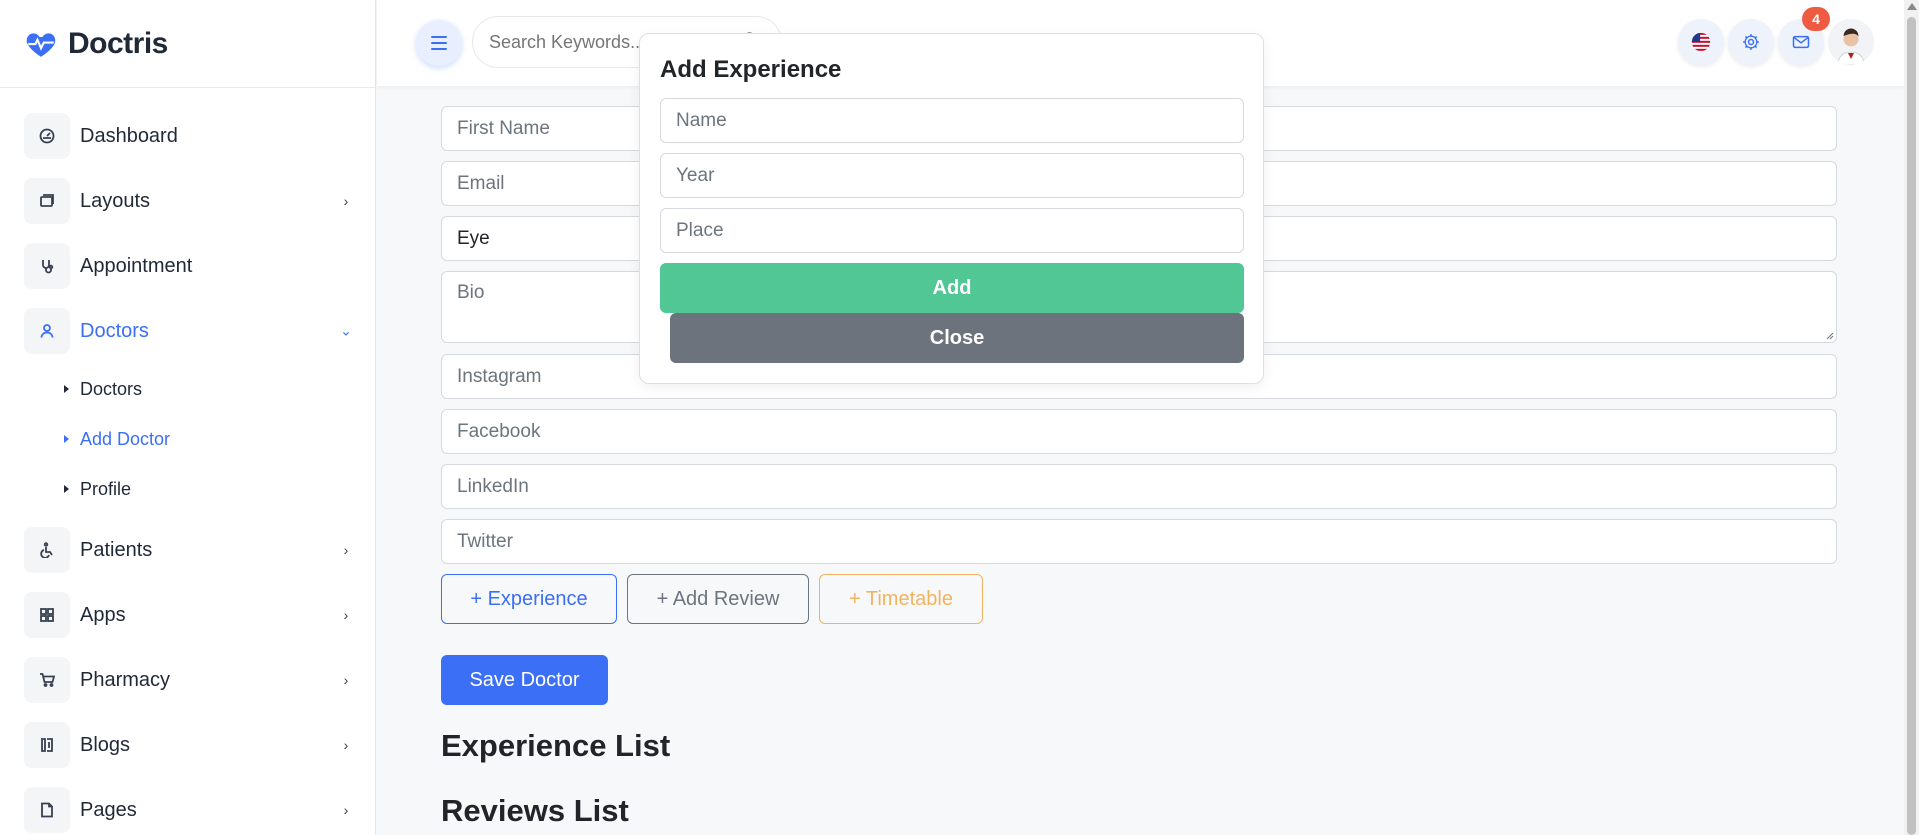 Image resolution: width=1919 pixels, height=835 pixels. Describe the element at coordinates (189, 808) in the screenshot. I see `sidebar-item-pages: Pages ›` at that location.